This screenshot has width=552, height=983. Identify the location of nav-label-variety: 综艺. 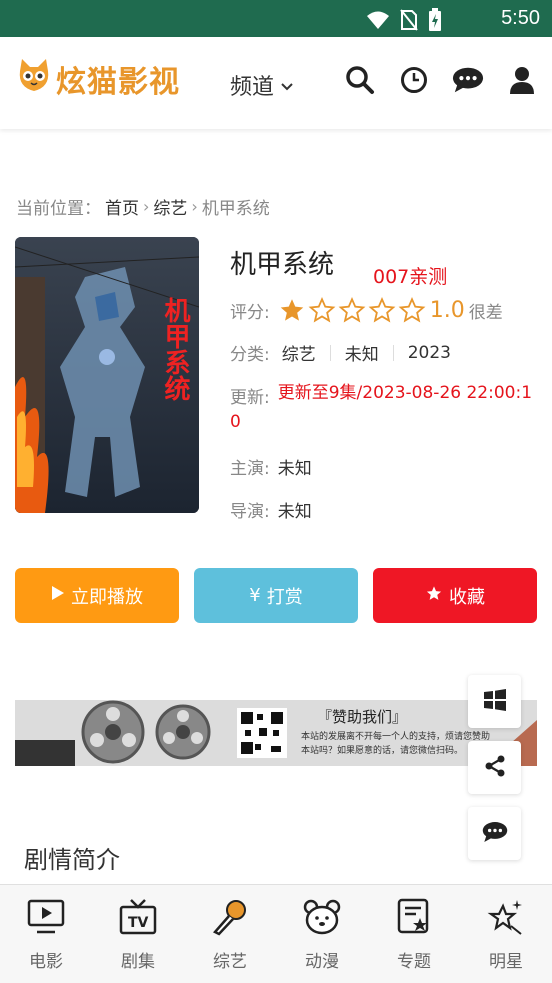
(230, 962).